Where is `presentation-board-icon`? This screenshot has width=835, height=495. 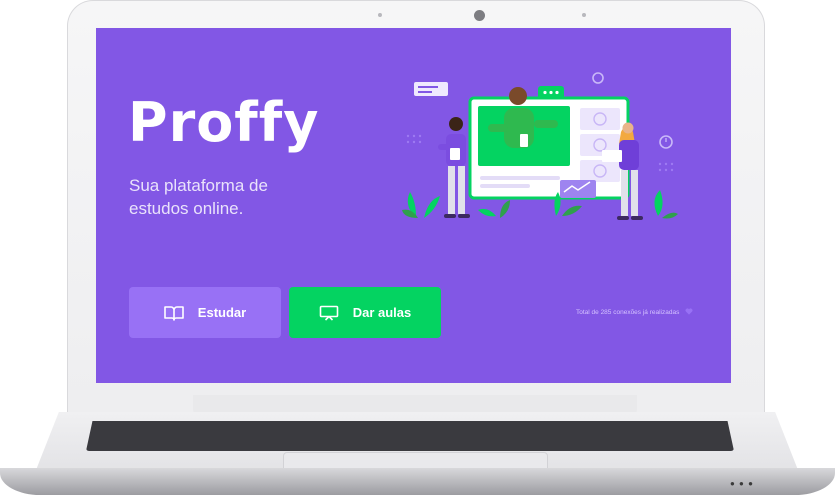
presentation-board-icon is located at coordinates (329, 313).